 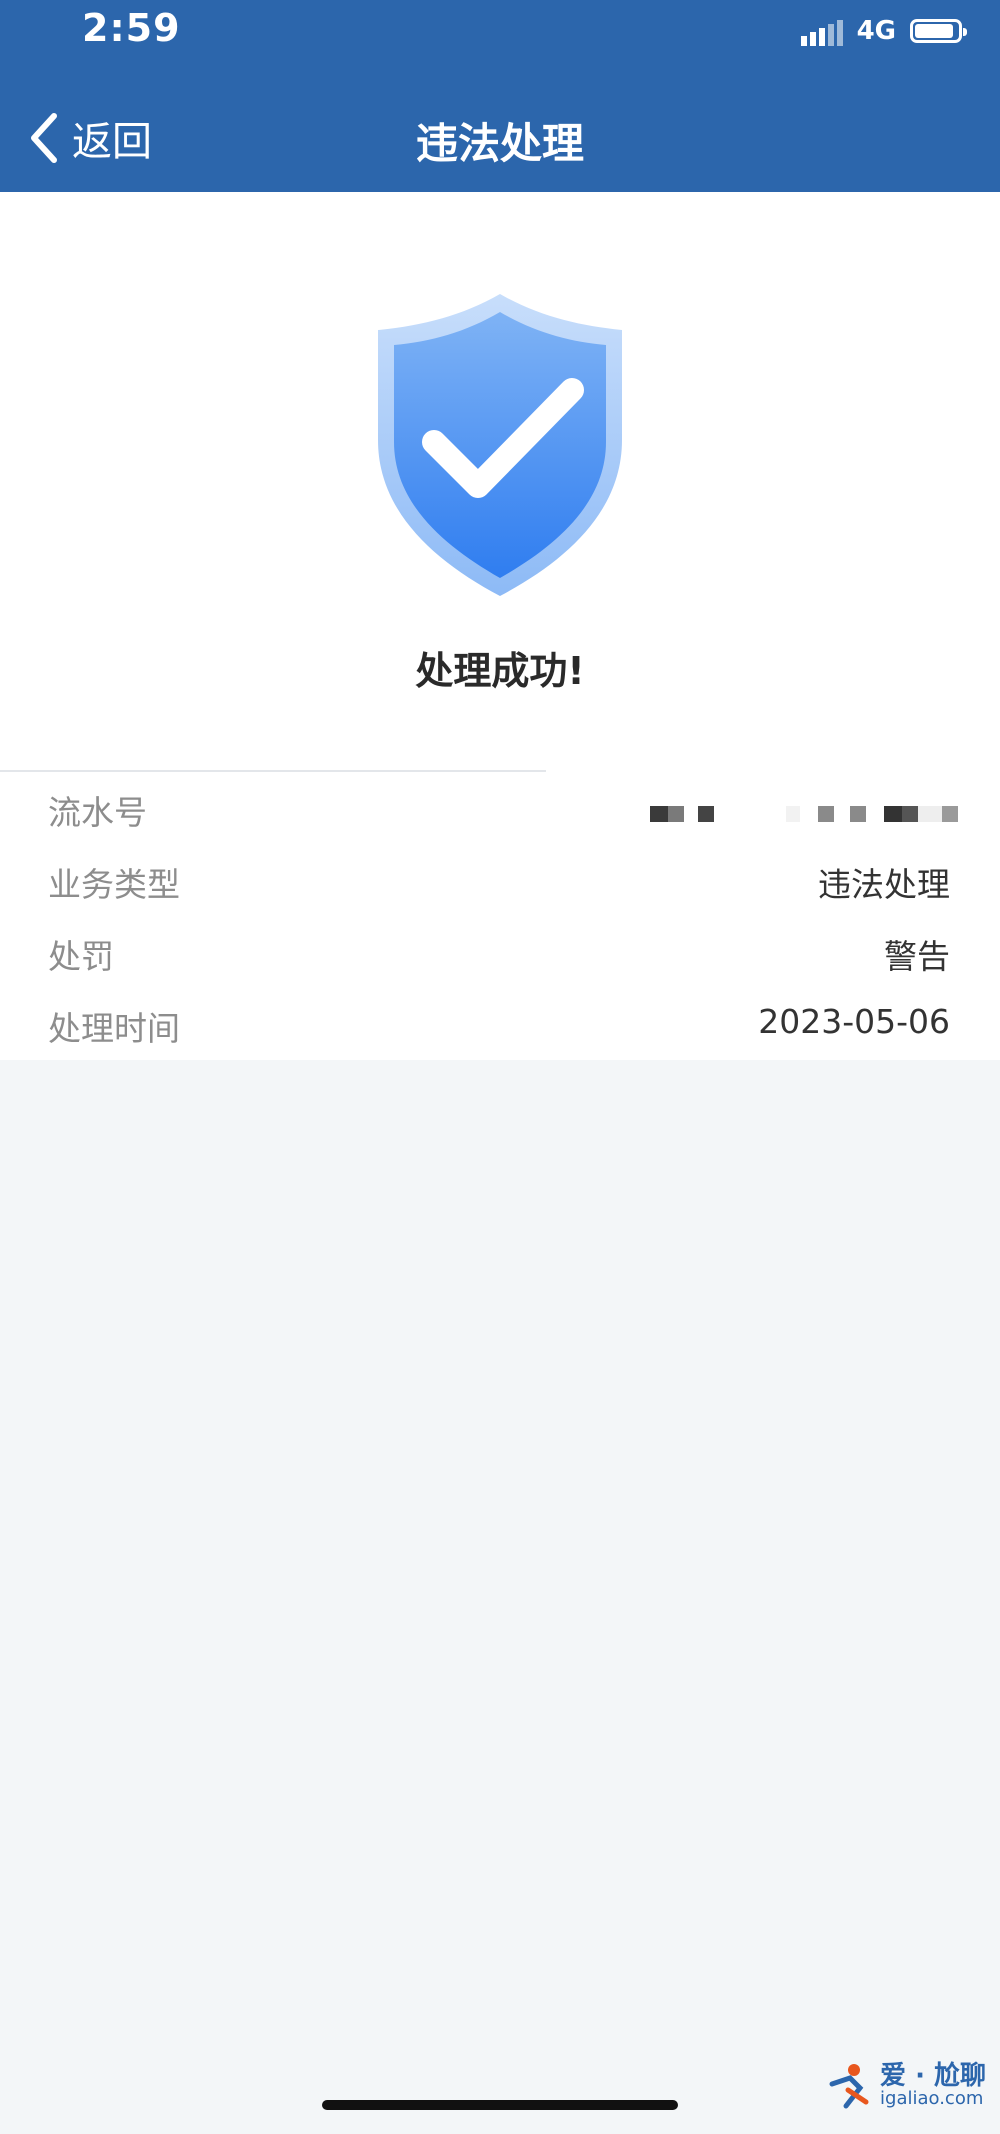 What do you see at coordinates (500, 1024) in the screenshot?
I see `detail-row-process-time: 处理时间 2023-05-06` at bounding box center [500, 1024].